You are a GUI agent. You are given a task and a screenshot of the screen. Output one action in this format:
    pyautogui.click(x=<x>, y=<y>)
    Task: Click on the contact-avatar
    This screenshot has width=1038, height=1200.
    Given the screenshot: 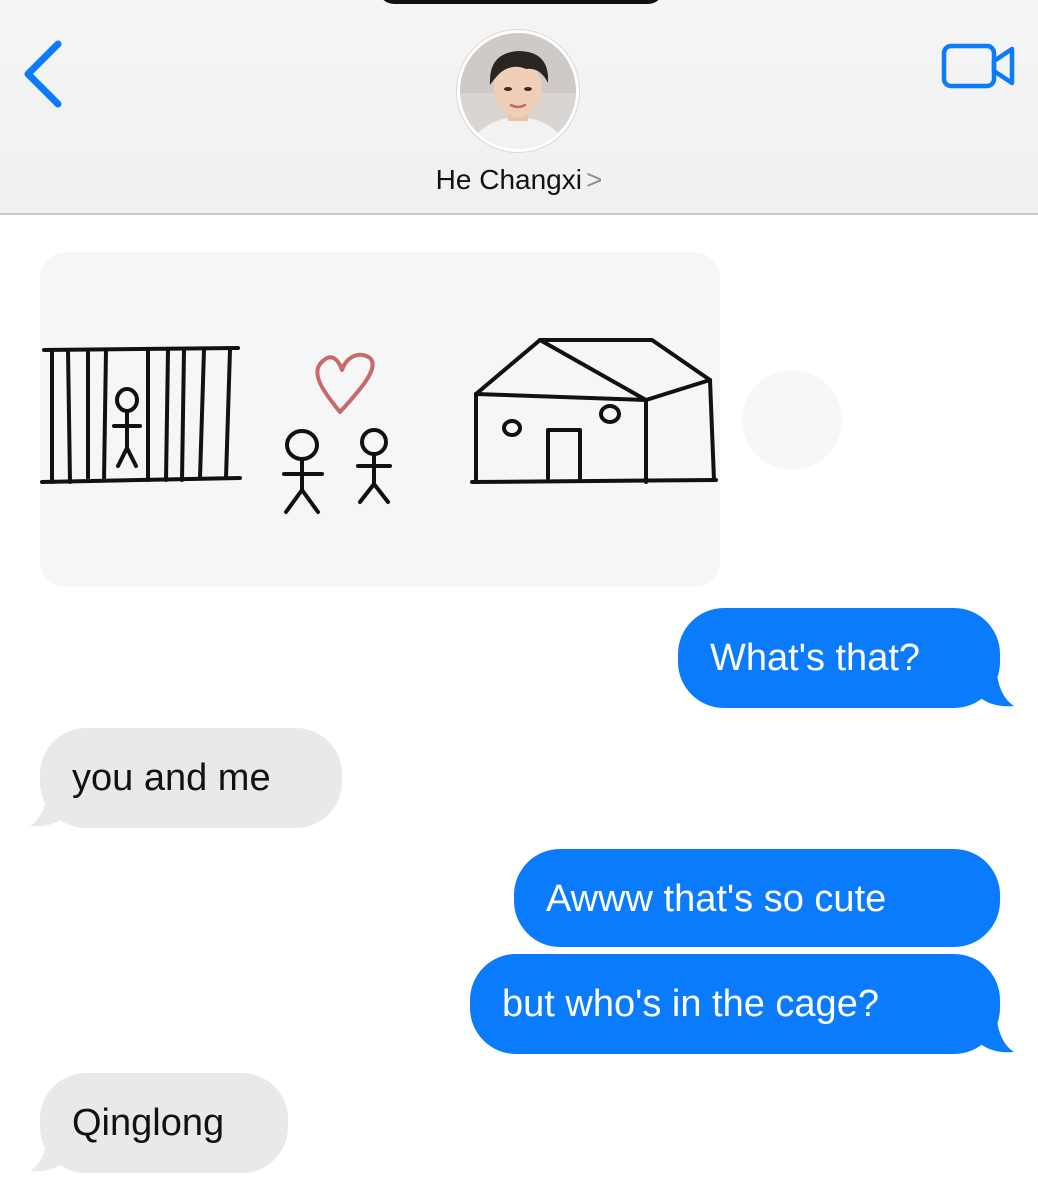 What is the action you would take?
    pyautogui.click(x=518, y=91)
    